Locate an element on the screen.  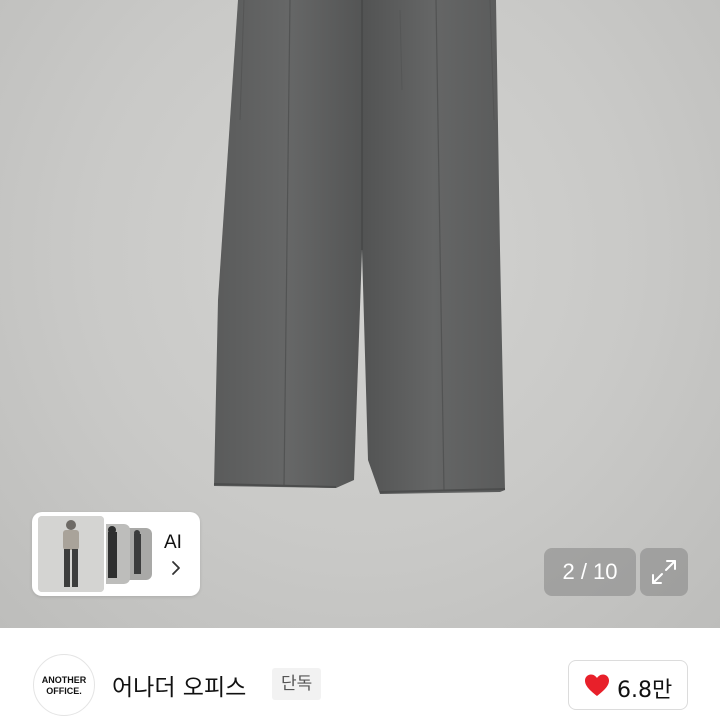
expand-icon is located at coordinates (664, 572).